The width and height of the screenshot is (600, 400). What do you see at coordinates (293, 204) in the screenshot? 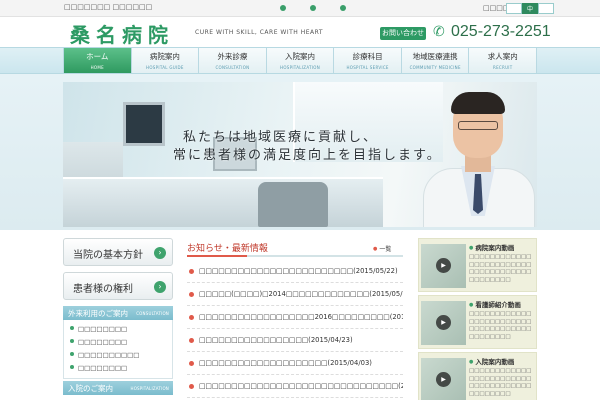
I see `hero-chair` at bounding box center [293, 204].